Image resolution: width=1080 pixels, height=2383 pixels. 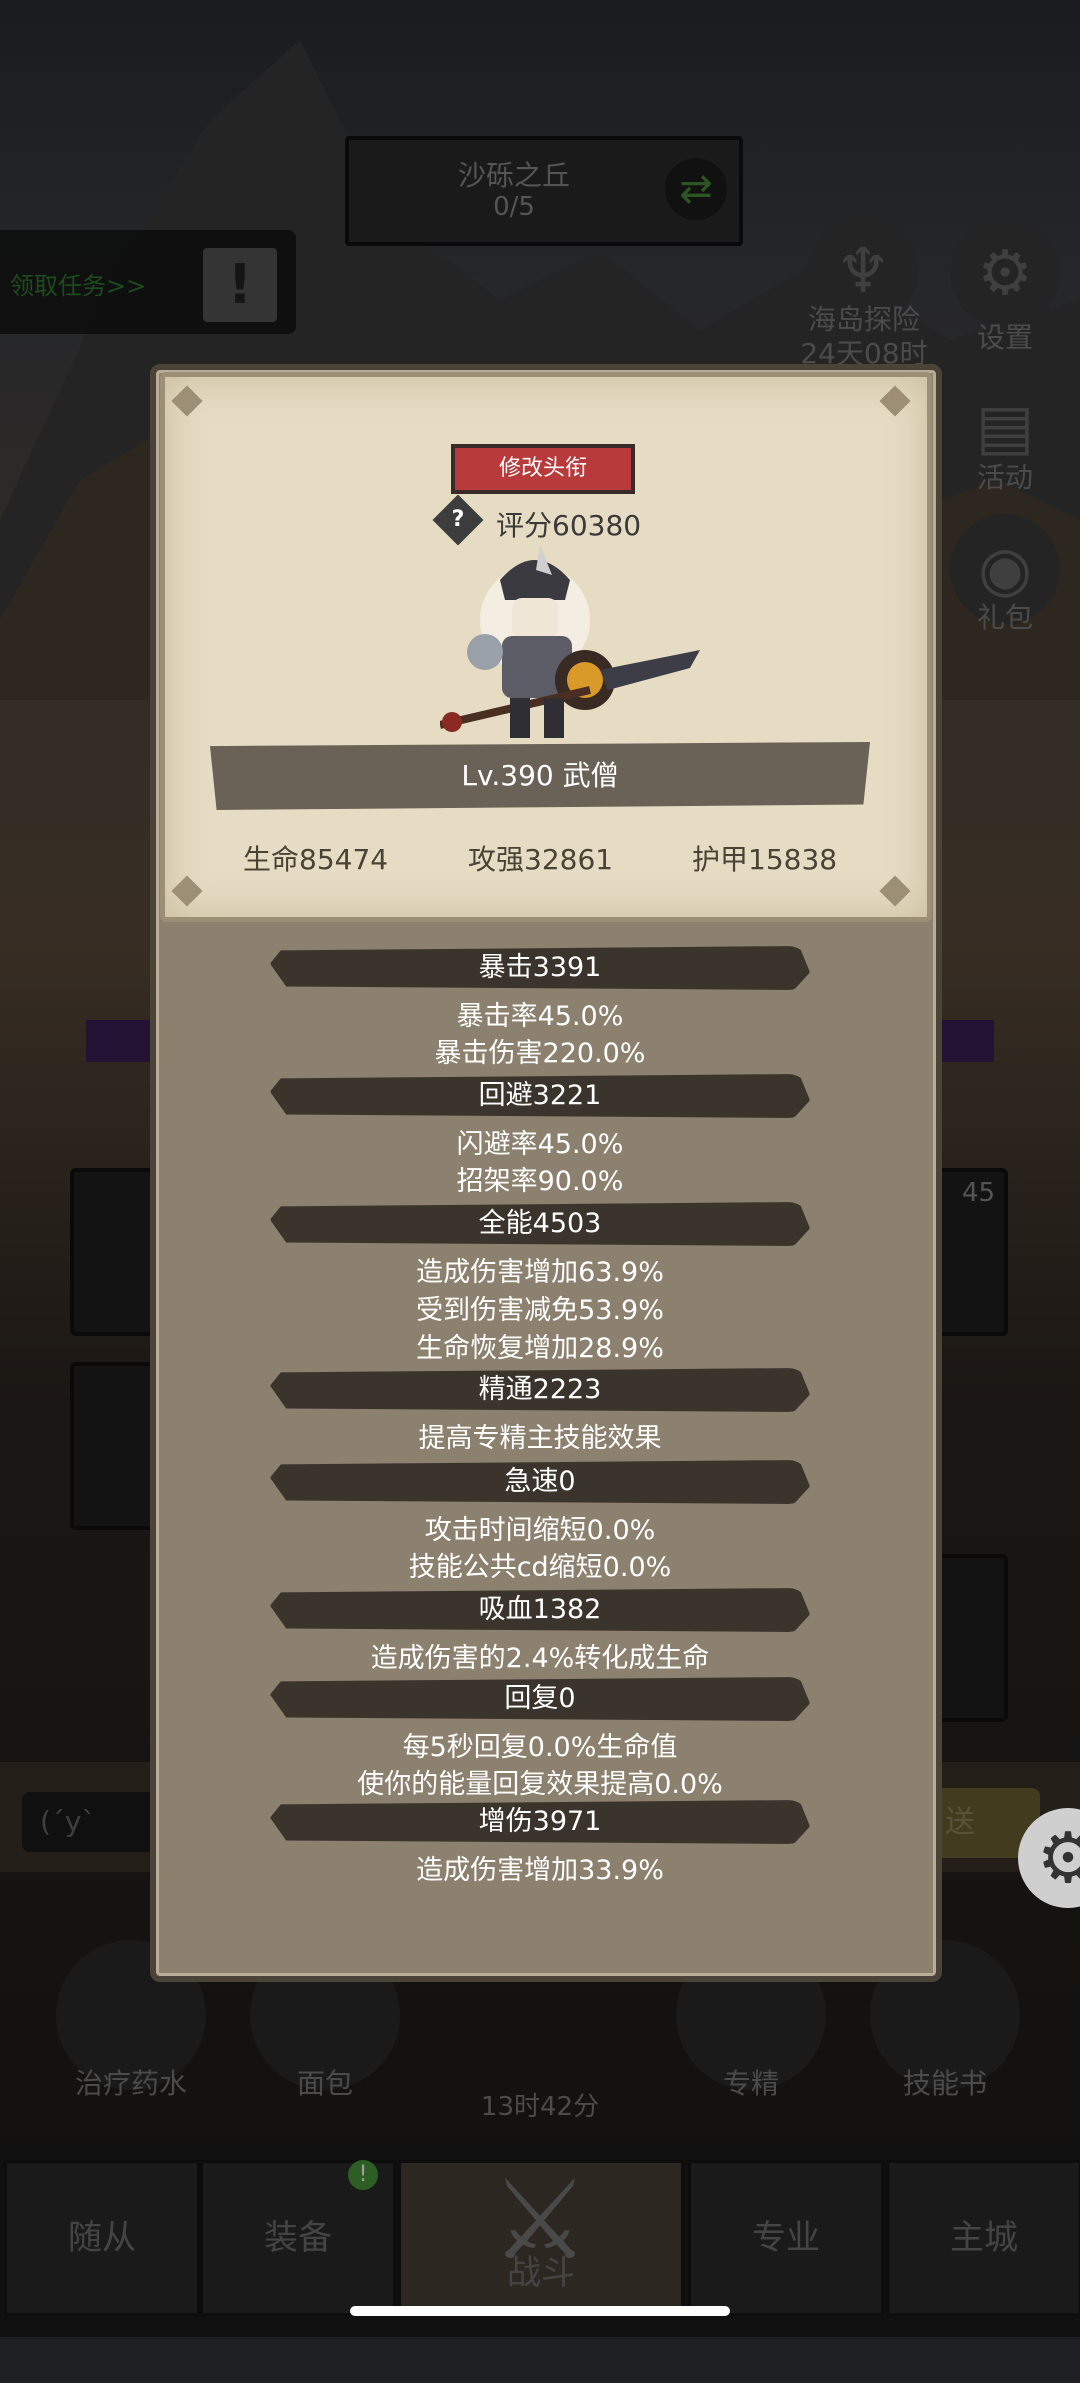 What do you see at coordinates (540, 1053) in the screenshot?
I see `stat-line: 暴击伤害220.0%` at bounding box center [540, 1053].